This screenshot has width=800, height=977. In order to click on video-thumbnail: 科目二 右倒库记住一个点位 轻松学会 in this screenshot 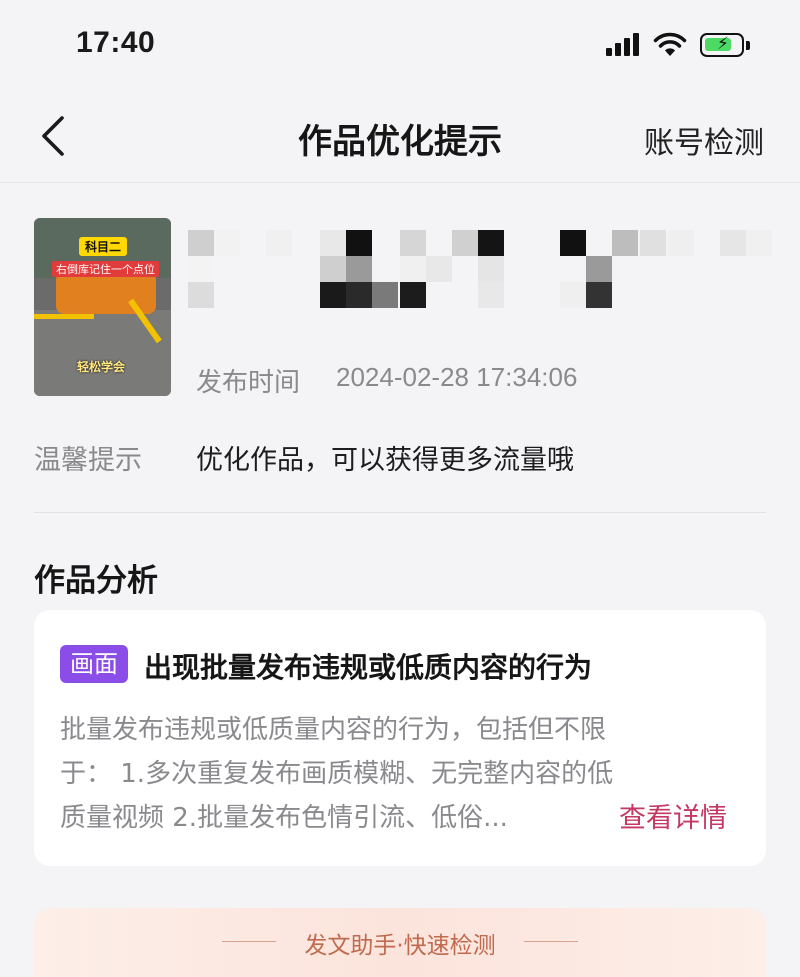, I will do `click(102, 307)`.